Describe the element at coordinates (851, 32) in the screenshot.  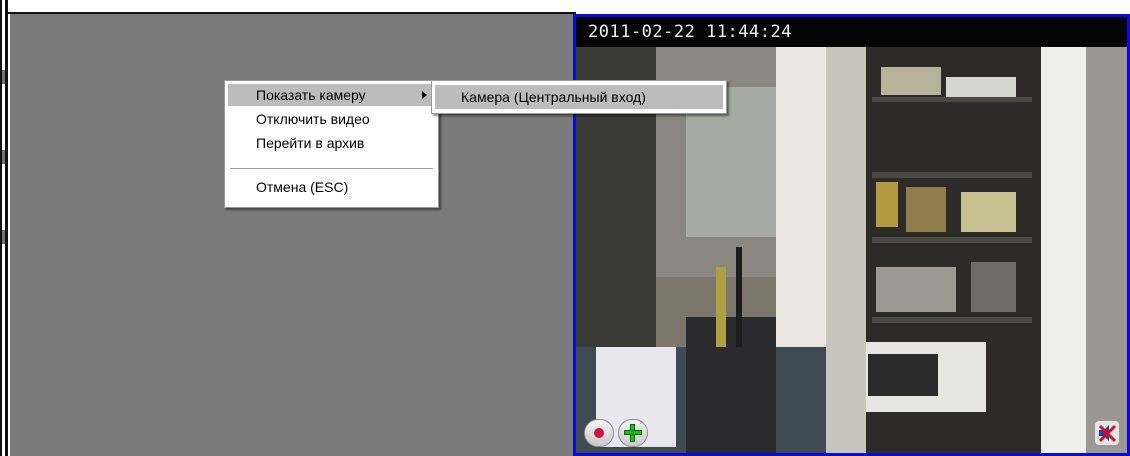
I see `timestamp-bar: 2011-02-22 11:44:24` at that location.